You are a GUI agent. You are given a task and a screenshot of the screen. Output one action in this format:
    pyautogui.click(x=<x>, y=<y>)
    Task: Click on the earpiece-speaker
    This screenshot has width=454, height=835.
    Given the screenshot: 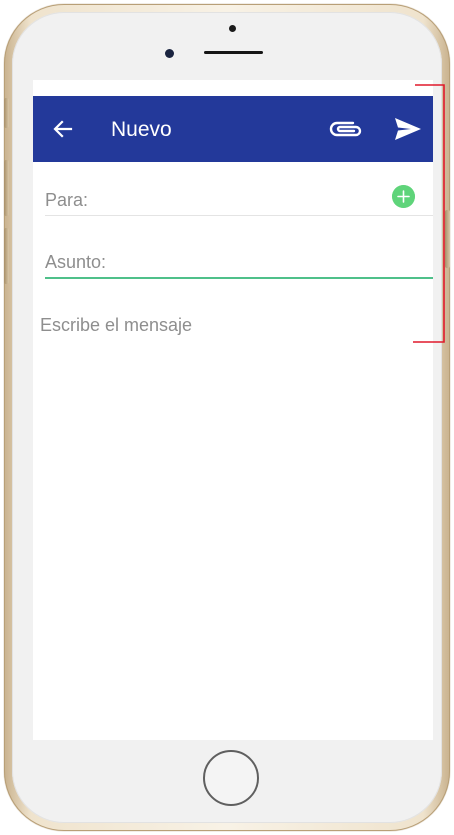 What is the action you would take?
    pyautogui.click(x=233, y=52)
    